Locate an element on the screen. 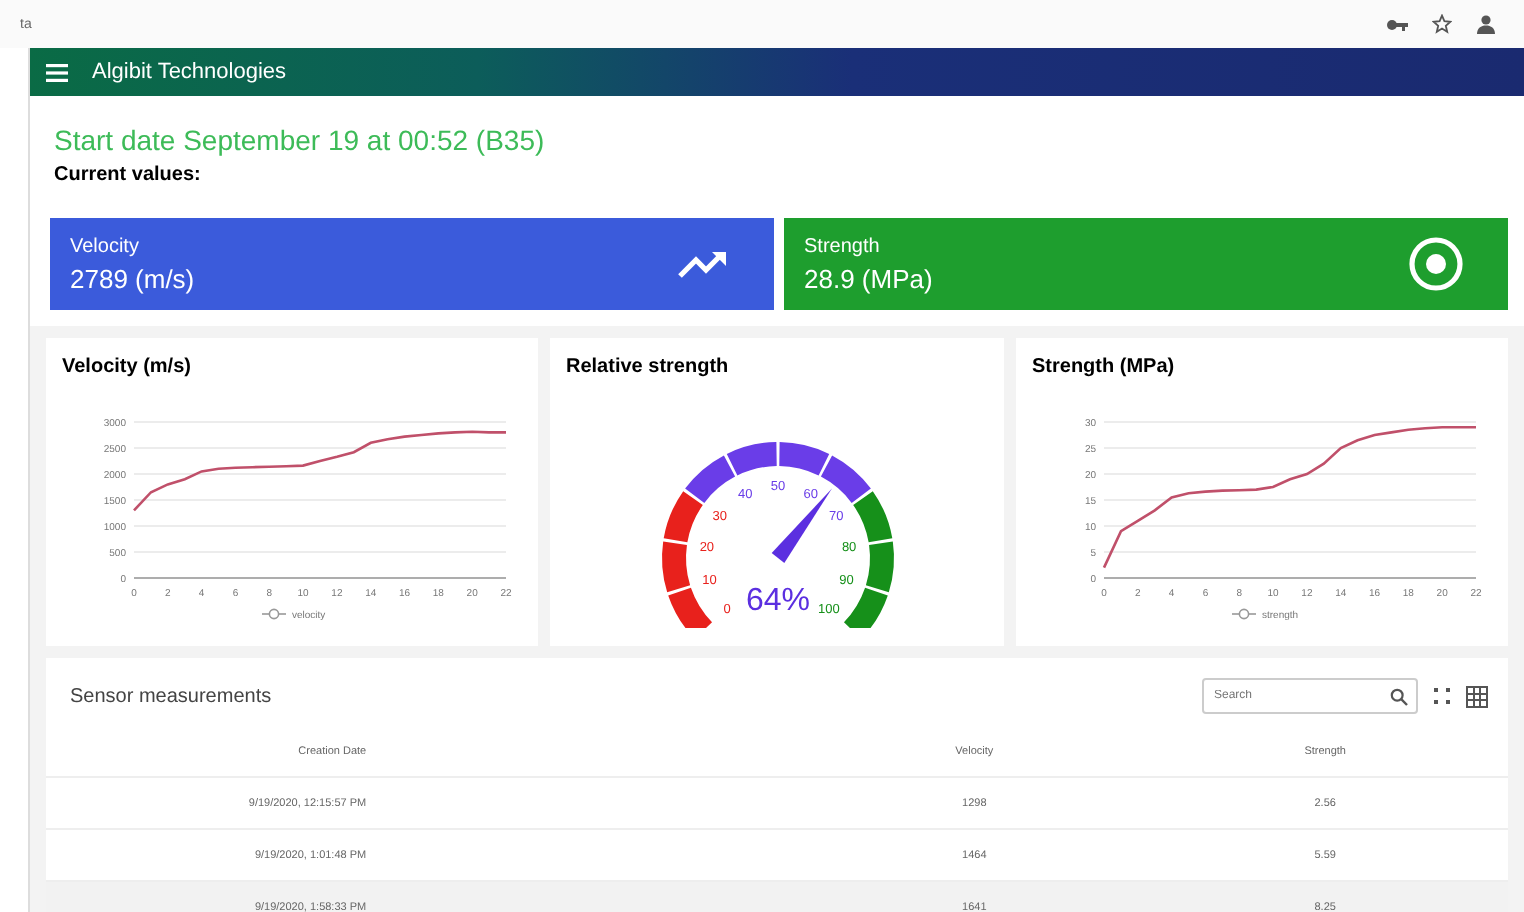 This screenshot has height=912, width=1524. start-date: Start date September 19 at 00:52 (B35) is located at coordinates (300, 140).